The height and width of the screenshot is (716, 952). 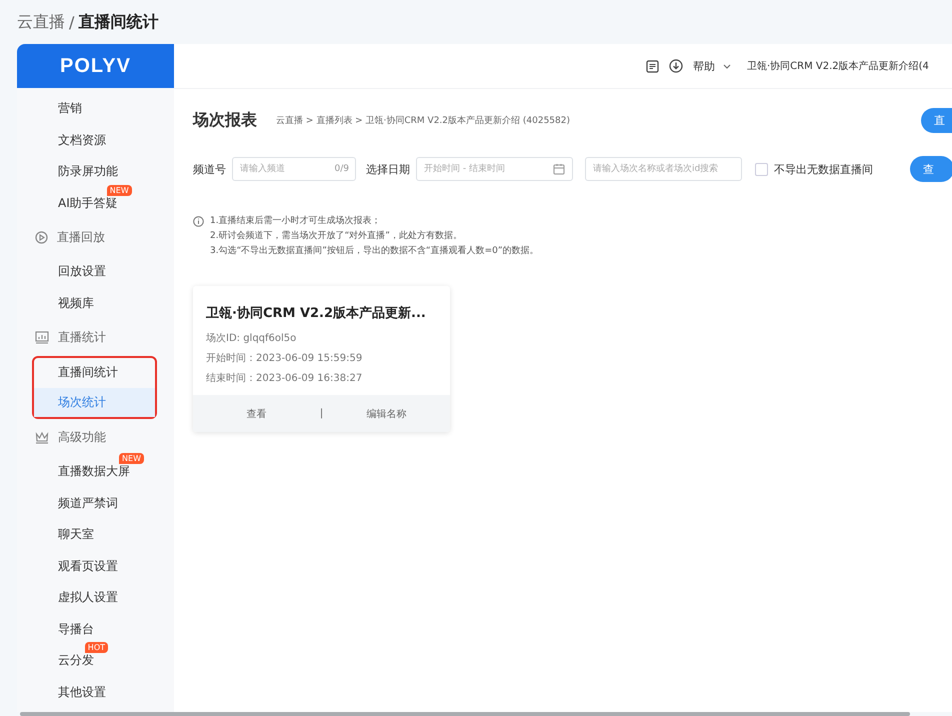 What do you see at coordinates (727, 66) in the screenshot?
I see `caret-icon` at bounding box center [727, 66].